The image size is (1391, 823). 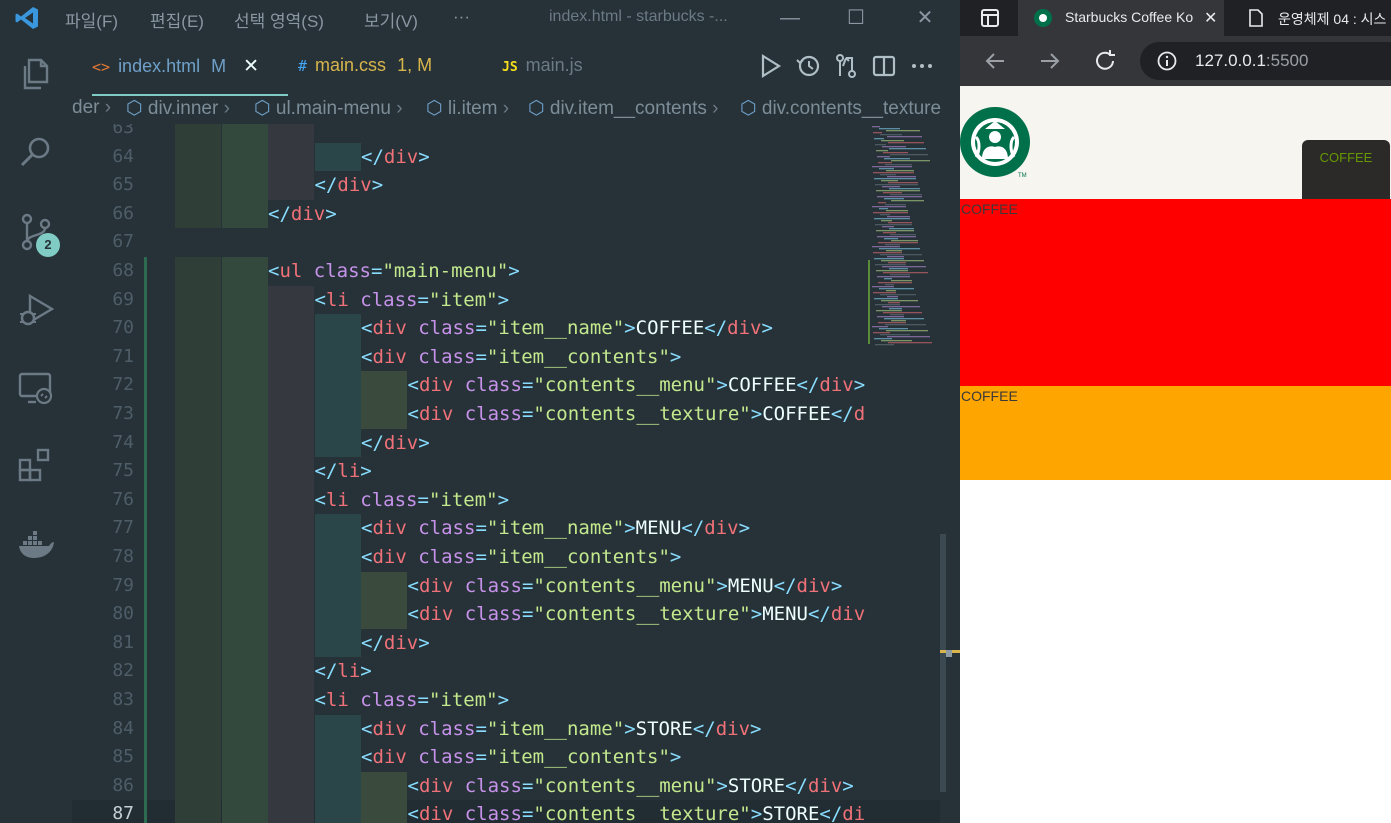 I want to click on run-icon, so click(x=770, y=66).